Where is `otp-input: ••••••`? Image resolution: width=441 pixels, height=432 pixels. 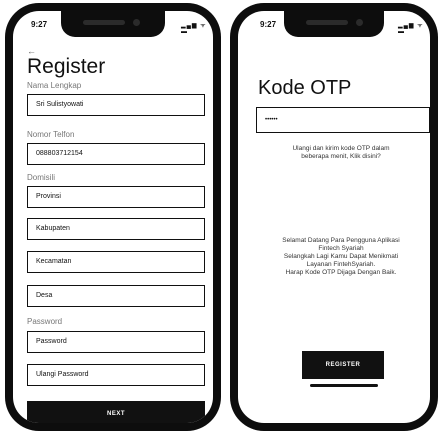
otp-input: •••••• is located at coordinates (343, 120).